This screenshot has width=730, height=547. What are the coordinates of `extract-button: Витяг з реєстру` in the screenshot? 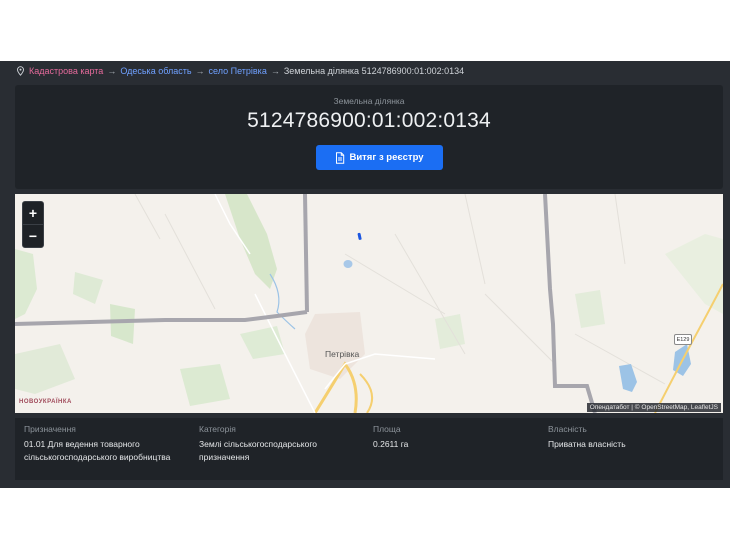 It's located at (379, 157).